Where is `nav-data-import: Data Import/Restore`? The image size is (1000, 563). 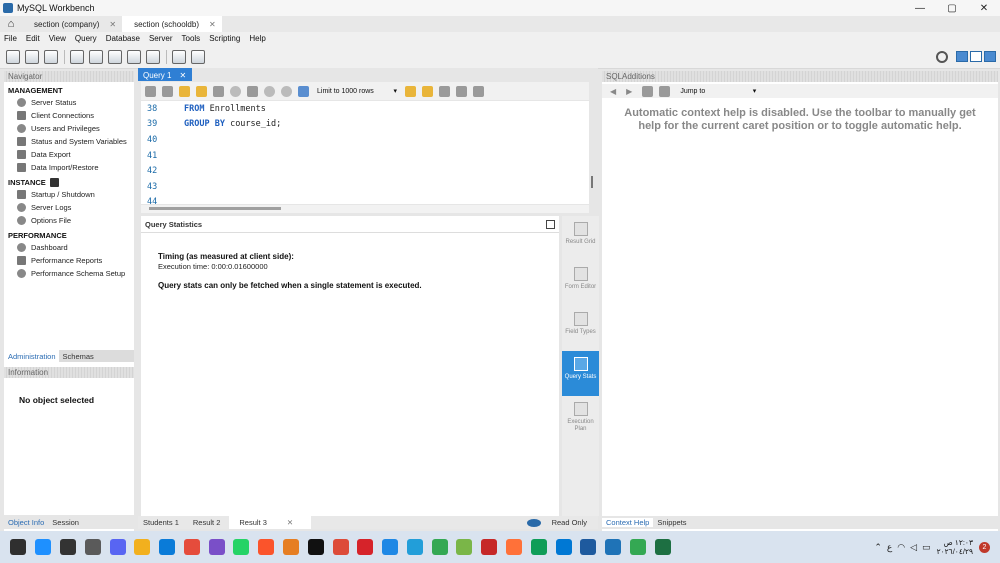 nav-data-import: Data Import/Restore is located at coordinates (69, 167).